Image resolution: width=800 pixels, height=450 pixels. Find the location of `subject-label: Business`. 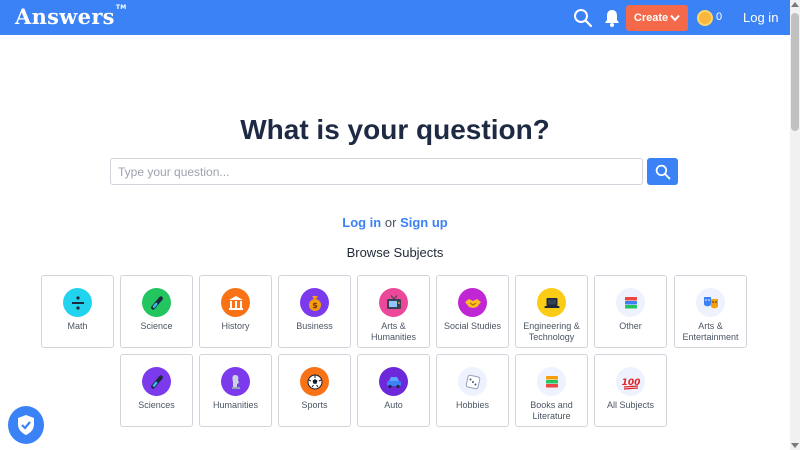

subject-label: Business is located at coordinates (314, 326).